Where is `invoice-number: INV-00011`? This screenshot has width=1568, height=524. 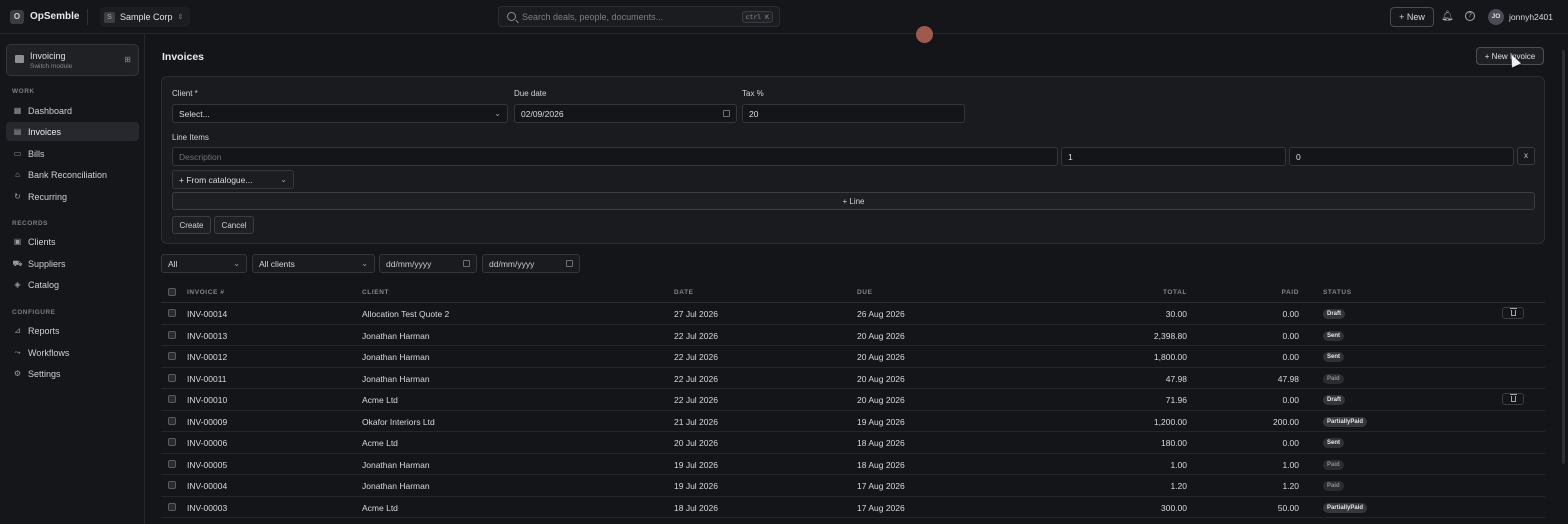
invoice-number: INV-00011 is located at coordinates (207, 379).